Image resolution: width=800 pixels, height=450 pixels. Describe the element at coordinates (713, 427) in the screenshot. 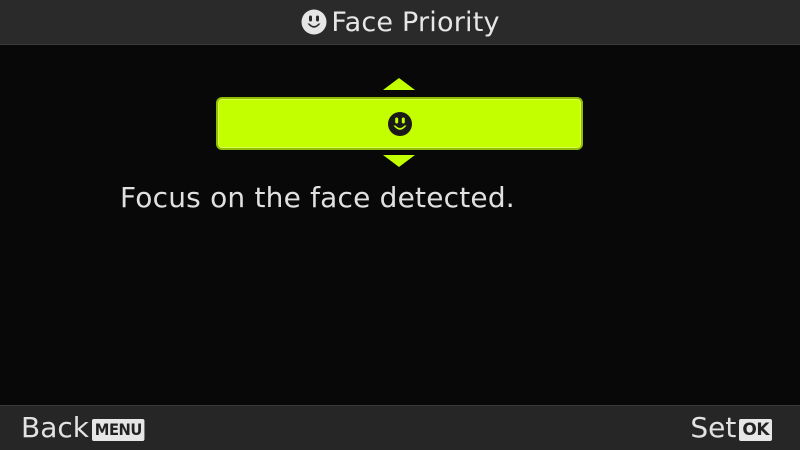

I see `set-label: Set` at that location.